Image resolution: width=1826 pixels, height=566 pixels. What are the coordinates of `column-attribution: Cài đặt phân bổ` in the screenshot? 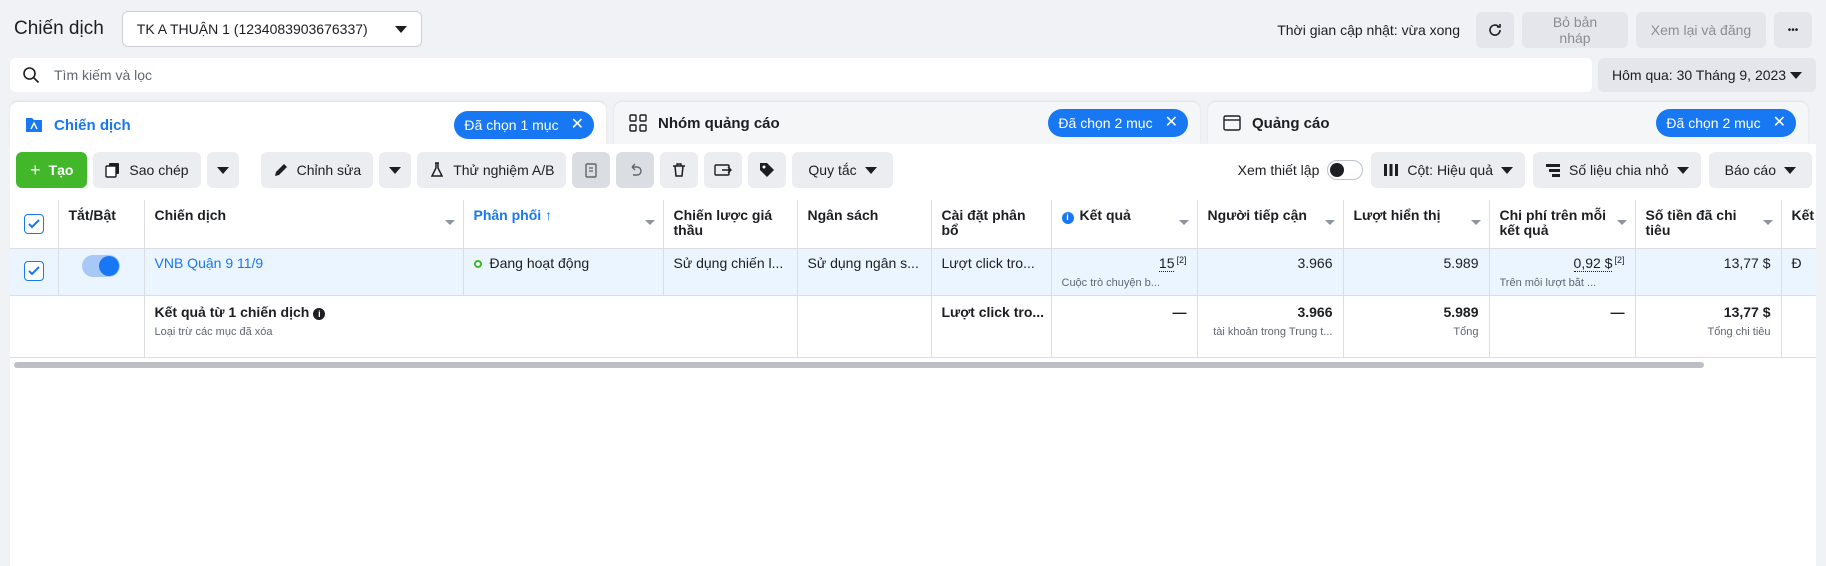 It's located at (991, 224).